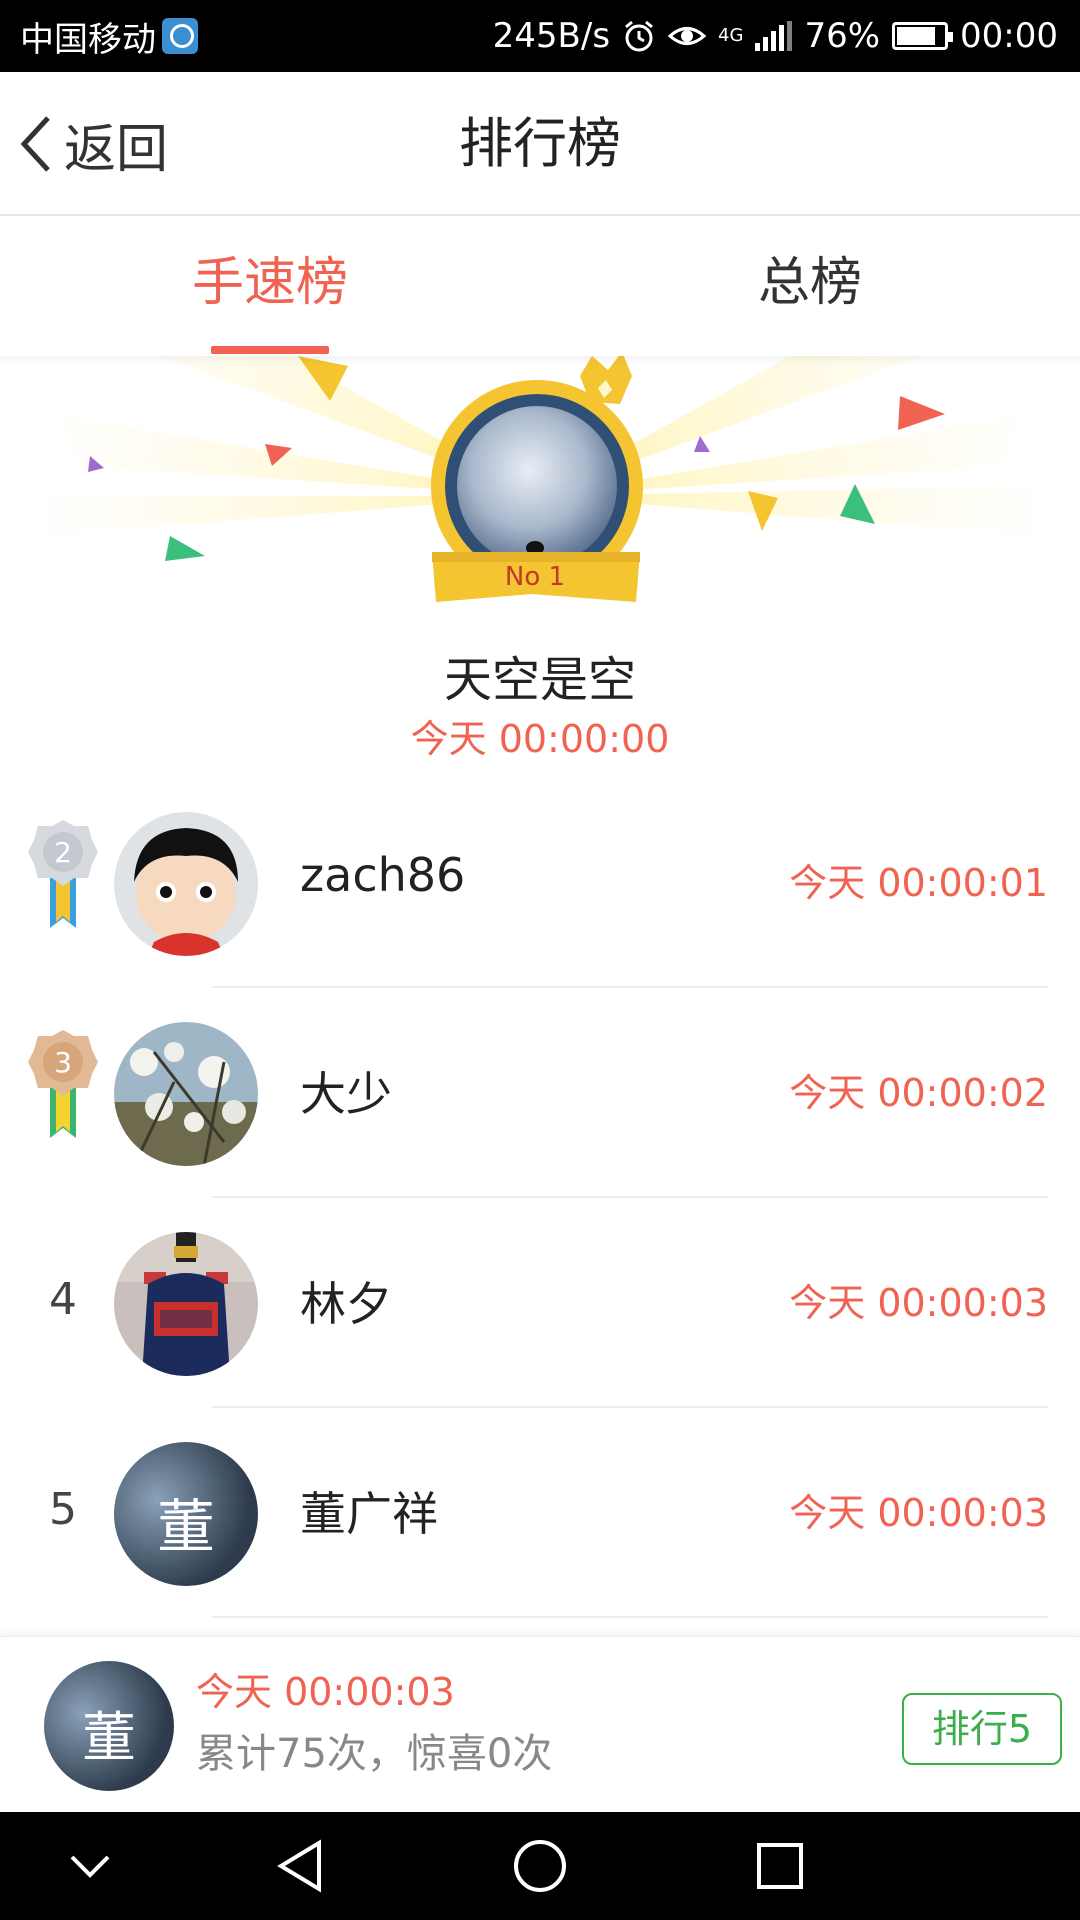 The image size is (1080, 1920). Describe the element at coordinates (842, 36) in the screenshot. I see `battery-percent: 76%` at that location.